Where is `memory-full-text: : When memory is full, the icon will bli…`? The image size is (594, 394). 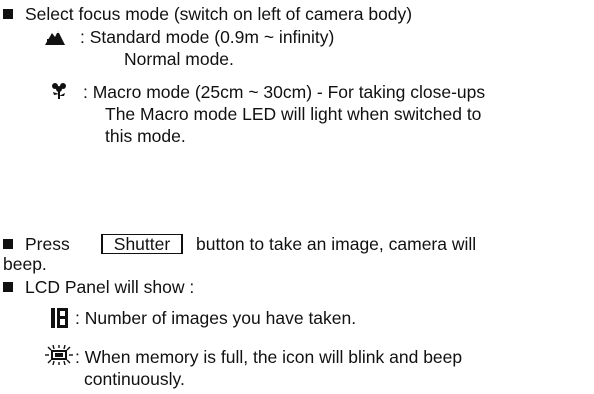
memory-full-text: : When memory is full, the icon will bli… is located at coordinates (269, 357).